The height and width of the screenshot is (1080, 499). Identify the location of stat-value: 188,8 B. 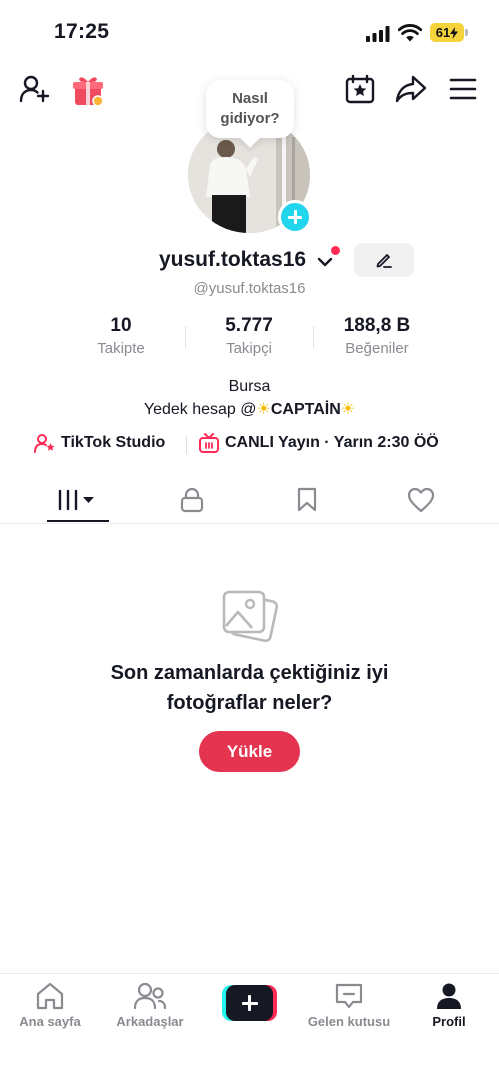
(377, 325).